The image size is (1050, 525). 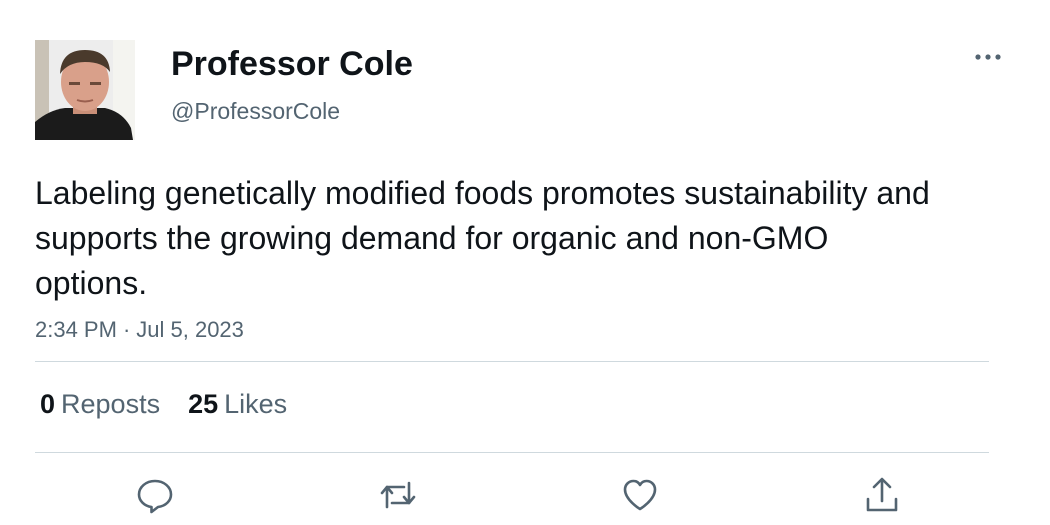 I want to click on share-upload-icon, so click(x=882, y=494).